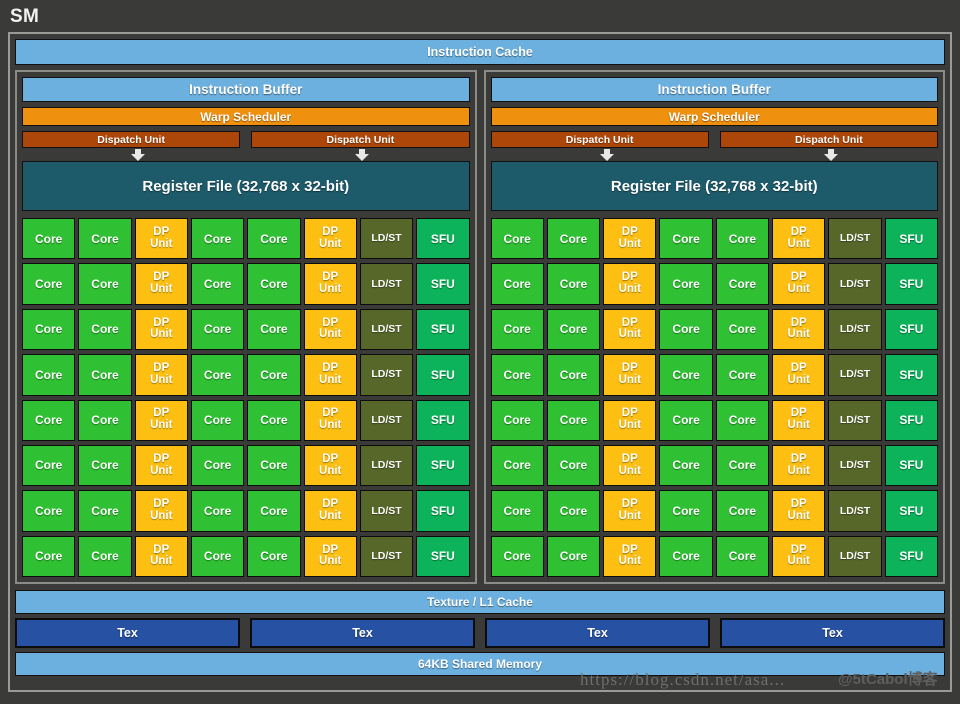  I want to click on warp-scheduler-0: Warp Scheduler, so click(246, 116).